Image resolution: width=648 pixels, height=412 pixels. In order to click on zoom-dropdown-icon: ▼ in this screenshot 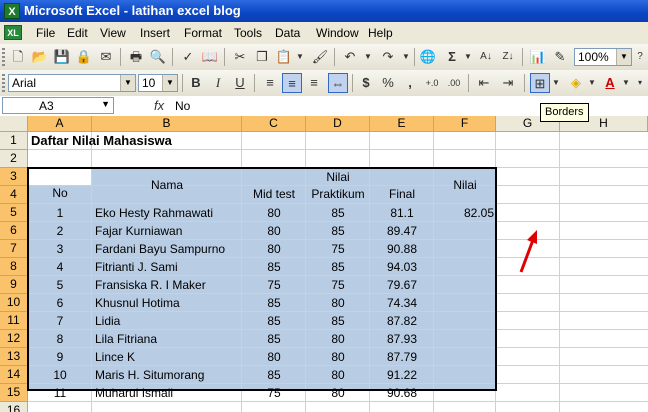, I will do `click(623, 57)`.